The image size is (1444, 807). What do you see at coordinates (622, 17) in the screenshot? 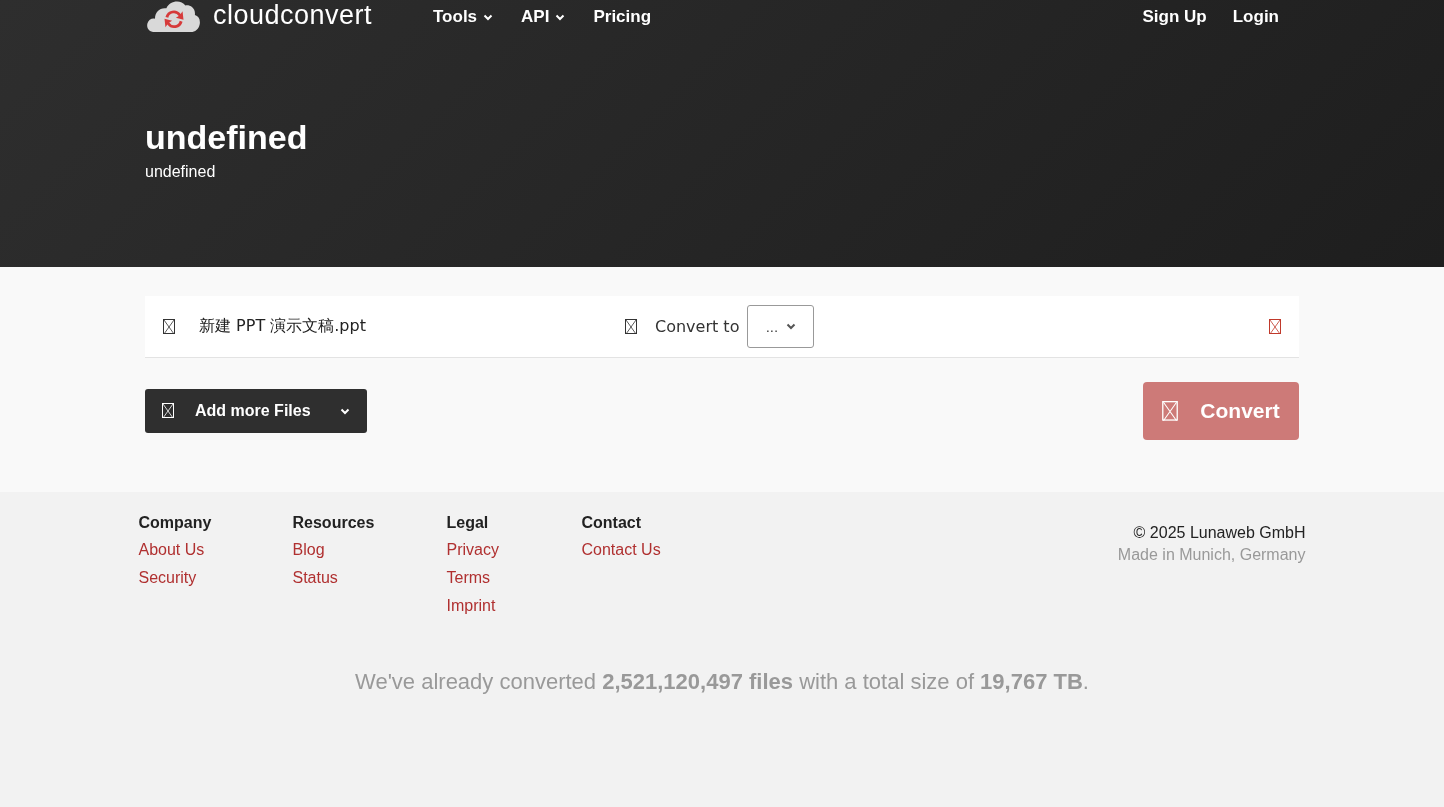
I see `nav-link: Pricing` at bounding box center [622, 17].